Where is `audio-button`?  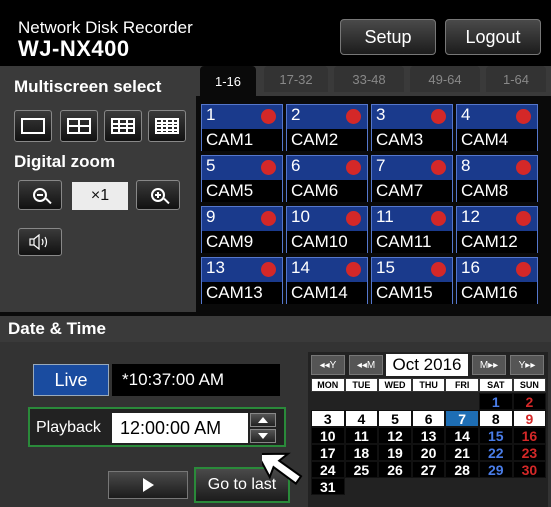 audio-button is located at coordinates (40, 242).